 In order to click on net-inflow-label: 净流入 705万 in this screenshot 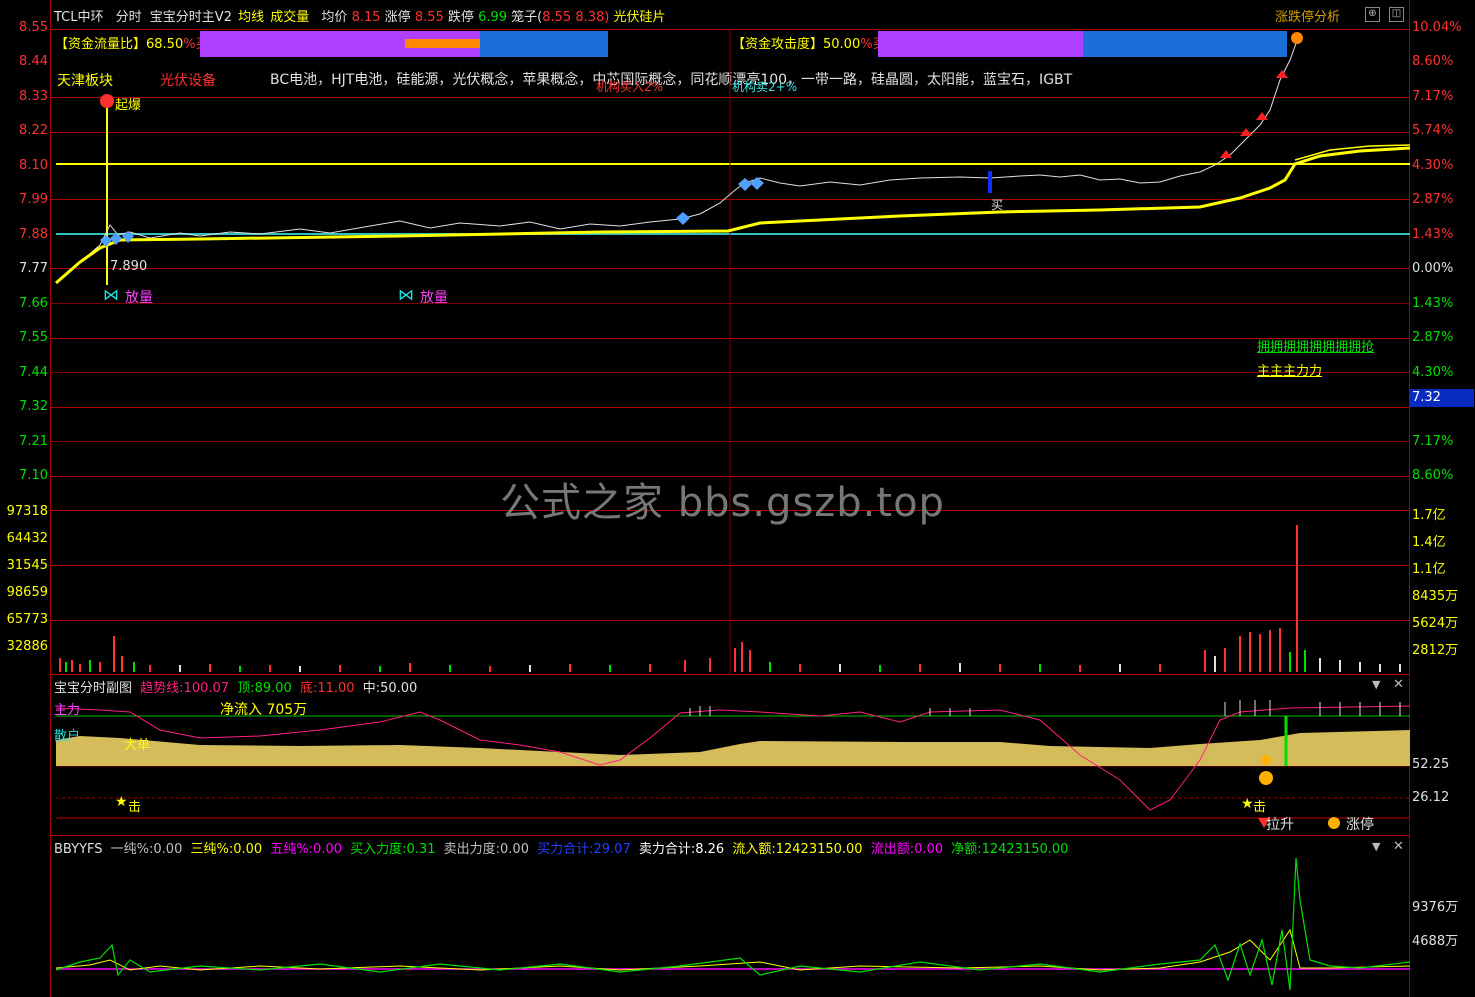, I will do `click(264, 710)`.